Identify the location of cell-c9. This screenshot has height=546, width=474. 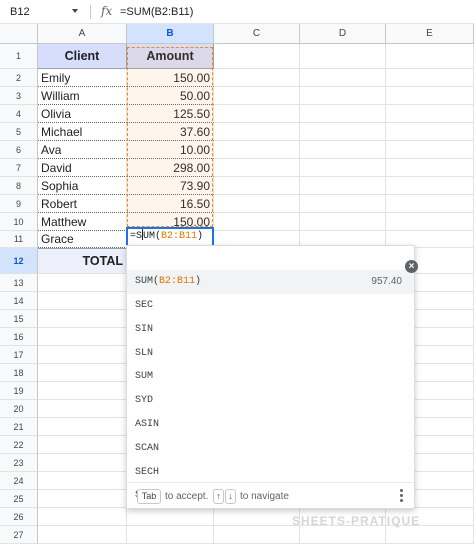
(257, 204).